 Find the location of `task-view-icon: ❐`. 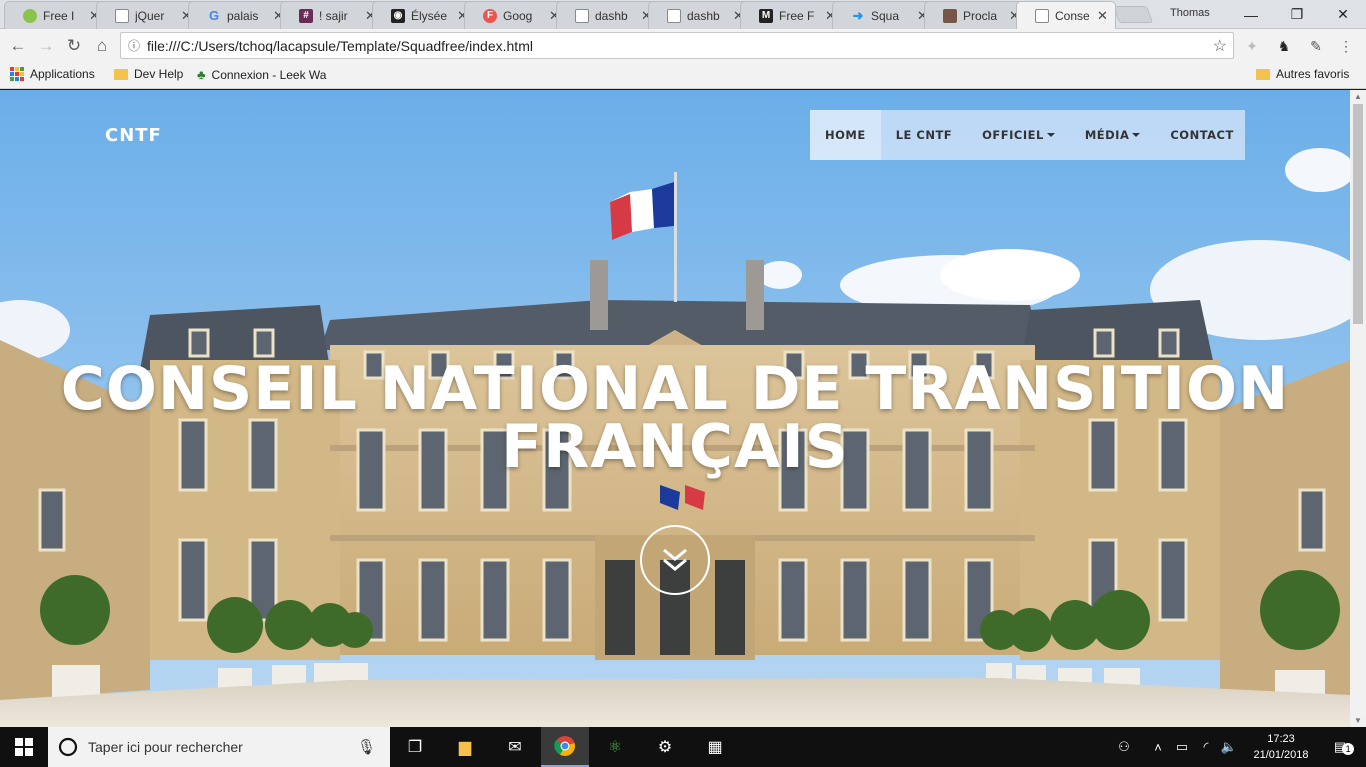

task-view-icon: ❐ is located at coordinates (415, 747).